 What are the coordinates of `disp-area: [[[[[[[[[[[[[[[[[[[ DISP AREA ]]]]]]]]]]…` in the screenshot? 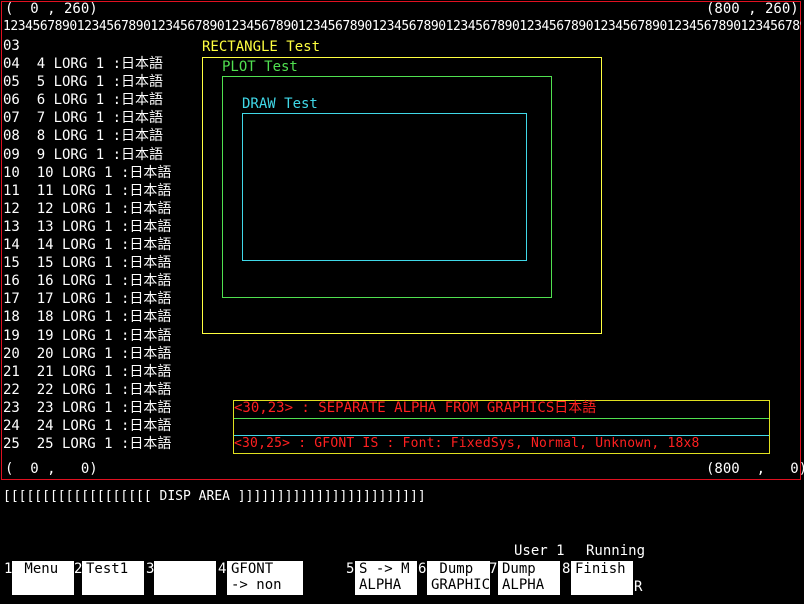 It's located at (214, 496).